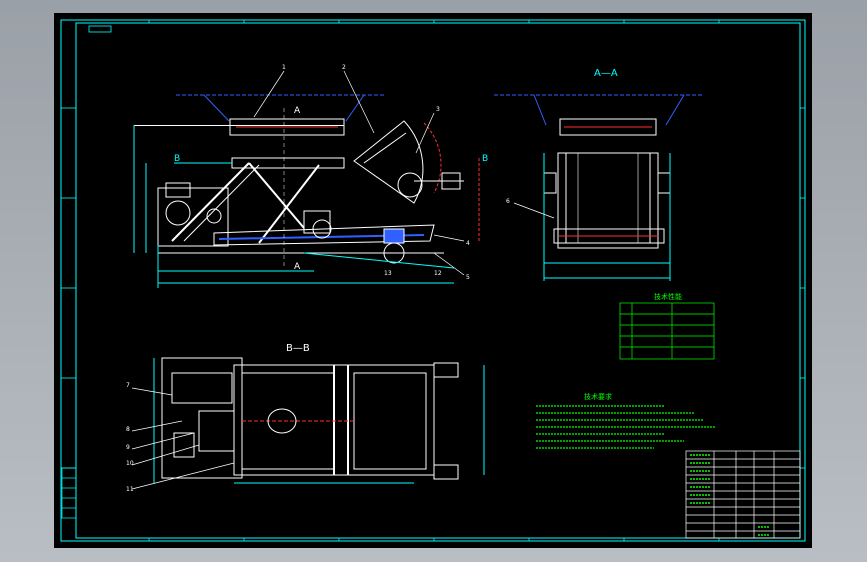 Image resolution: width=867 pixels, height=562 pixels. I want to click on performance-table, so click(667, 331).